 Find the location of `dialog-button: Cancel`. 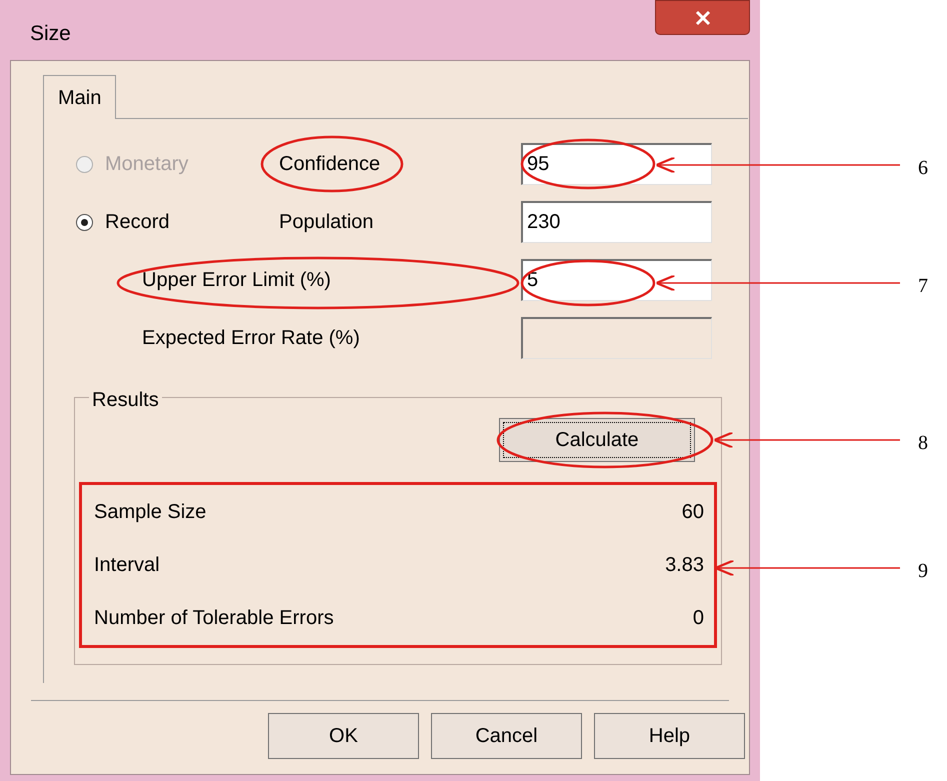

dialog-button: Cancel is located at coordinates (506, 736).